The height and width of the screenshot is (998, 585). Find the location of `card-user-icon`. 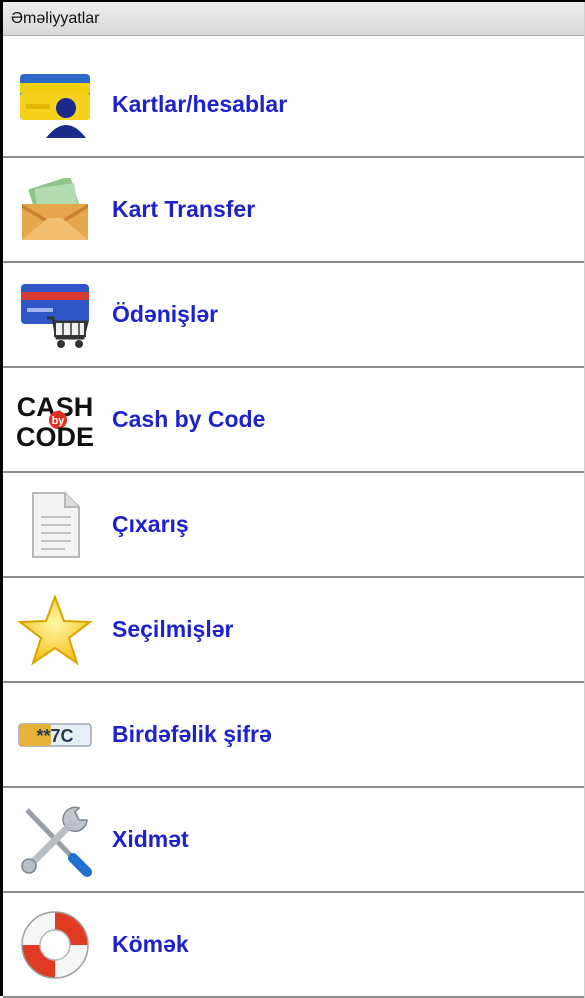

card-user-icon is located at coordinates (55, 105).